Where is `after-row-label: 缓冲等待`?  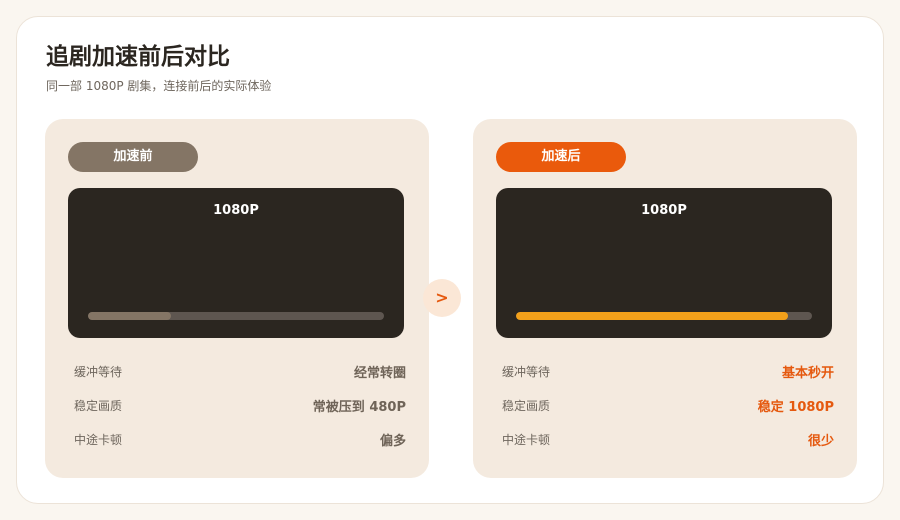
after-row-label: 缓冲等待 is located at coordinates (526, 371).